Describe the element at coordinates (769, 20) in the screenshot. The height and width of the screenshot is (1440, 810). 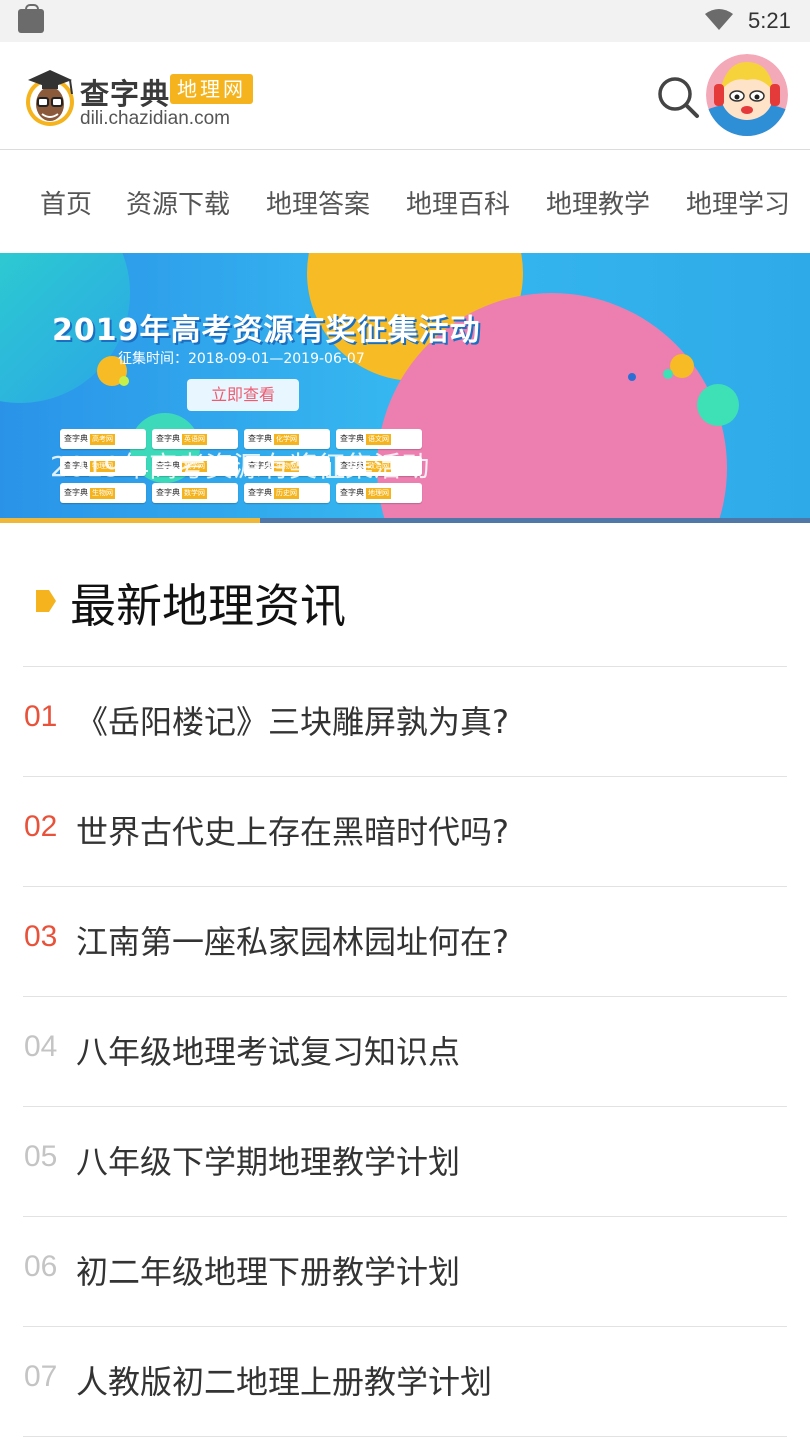
I see `status-time: 5:21` at that location.